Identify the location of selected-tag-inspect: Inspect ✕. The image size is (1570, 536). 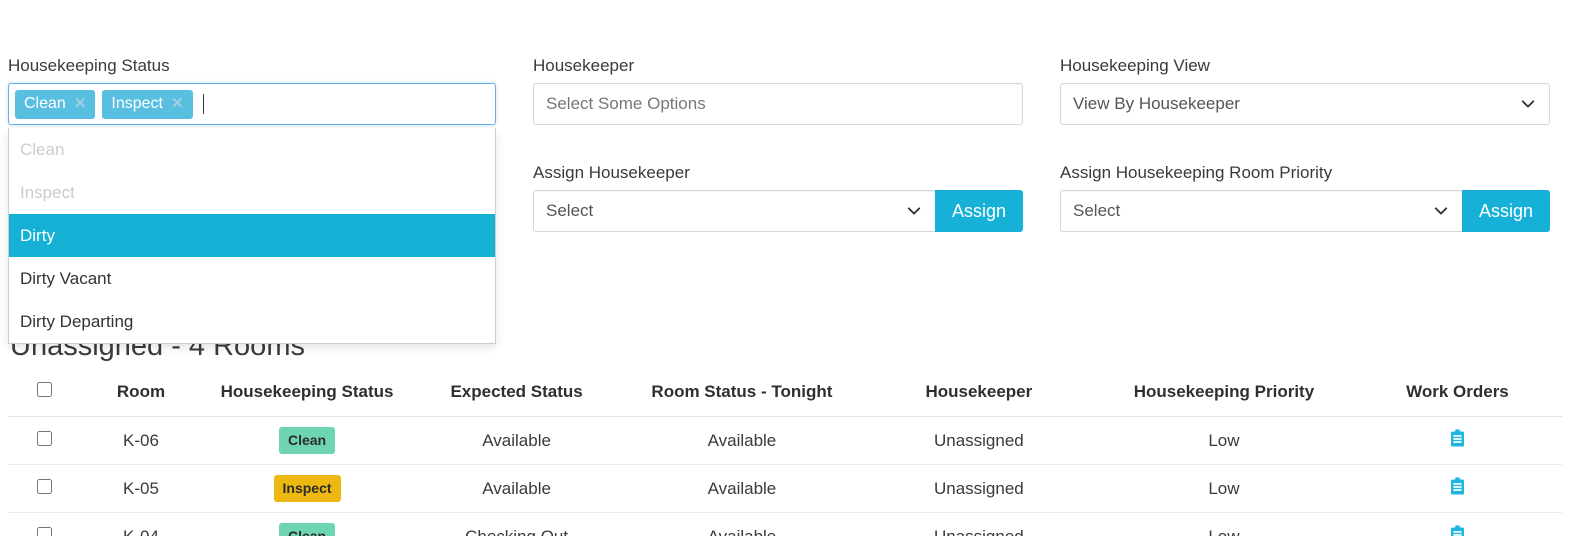
(147, 104).